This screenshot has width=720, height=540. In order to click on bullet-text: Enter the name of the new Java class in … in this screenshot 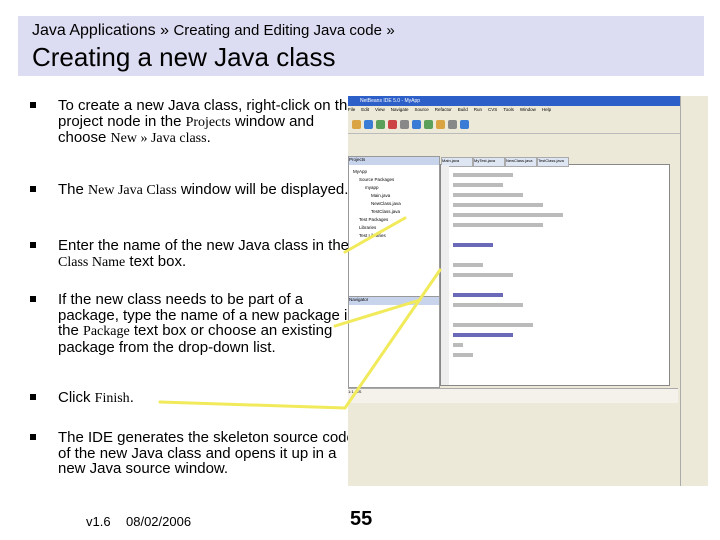, I will do `click(208, 254)`.